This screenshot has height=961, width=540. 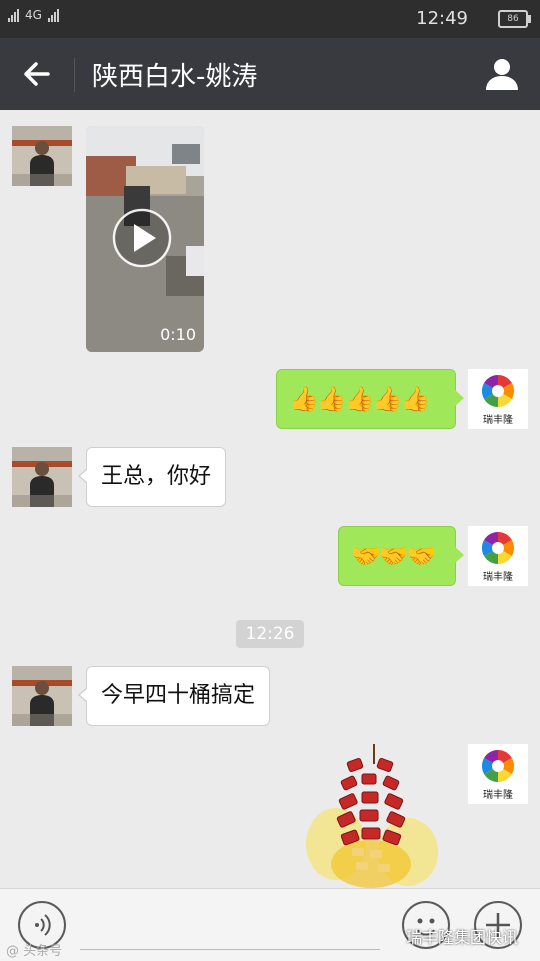 I want to click on received-bubble: 今早四十桶搞定, so click(x=174, y=696).